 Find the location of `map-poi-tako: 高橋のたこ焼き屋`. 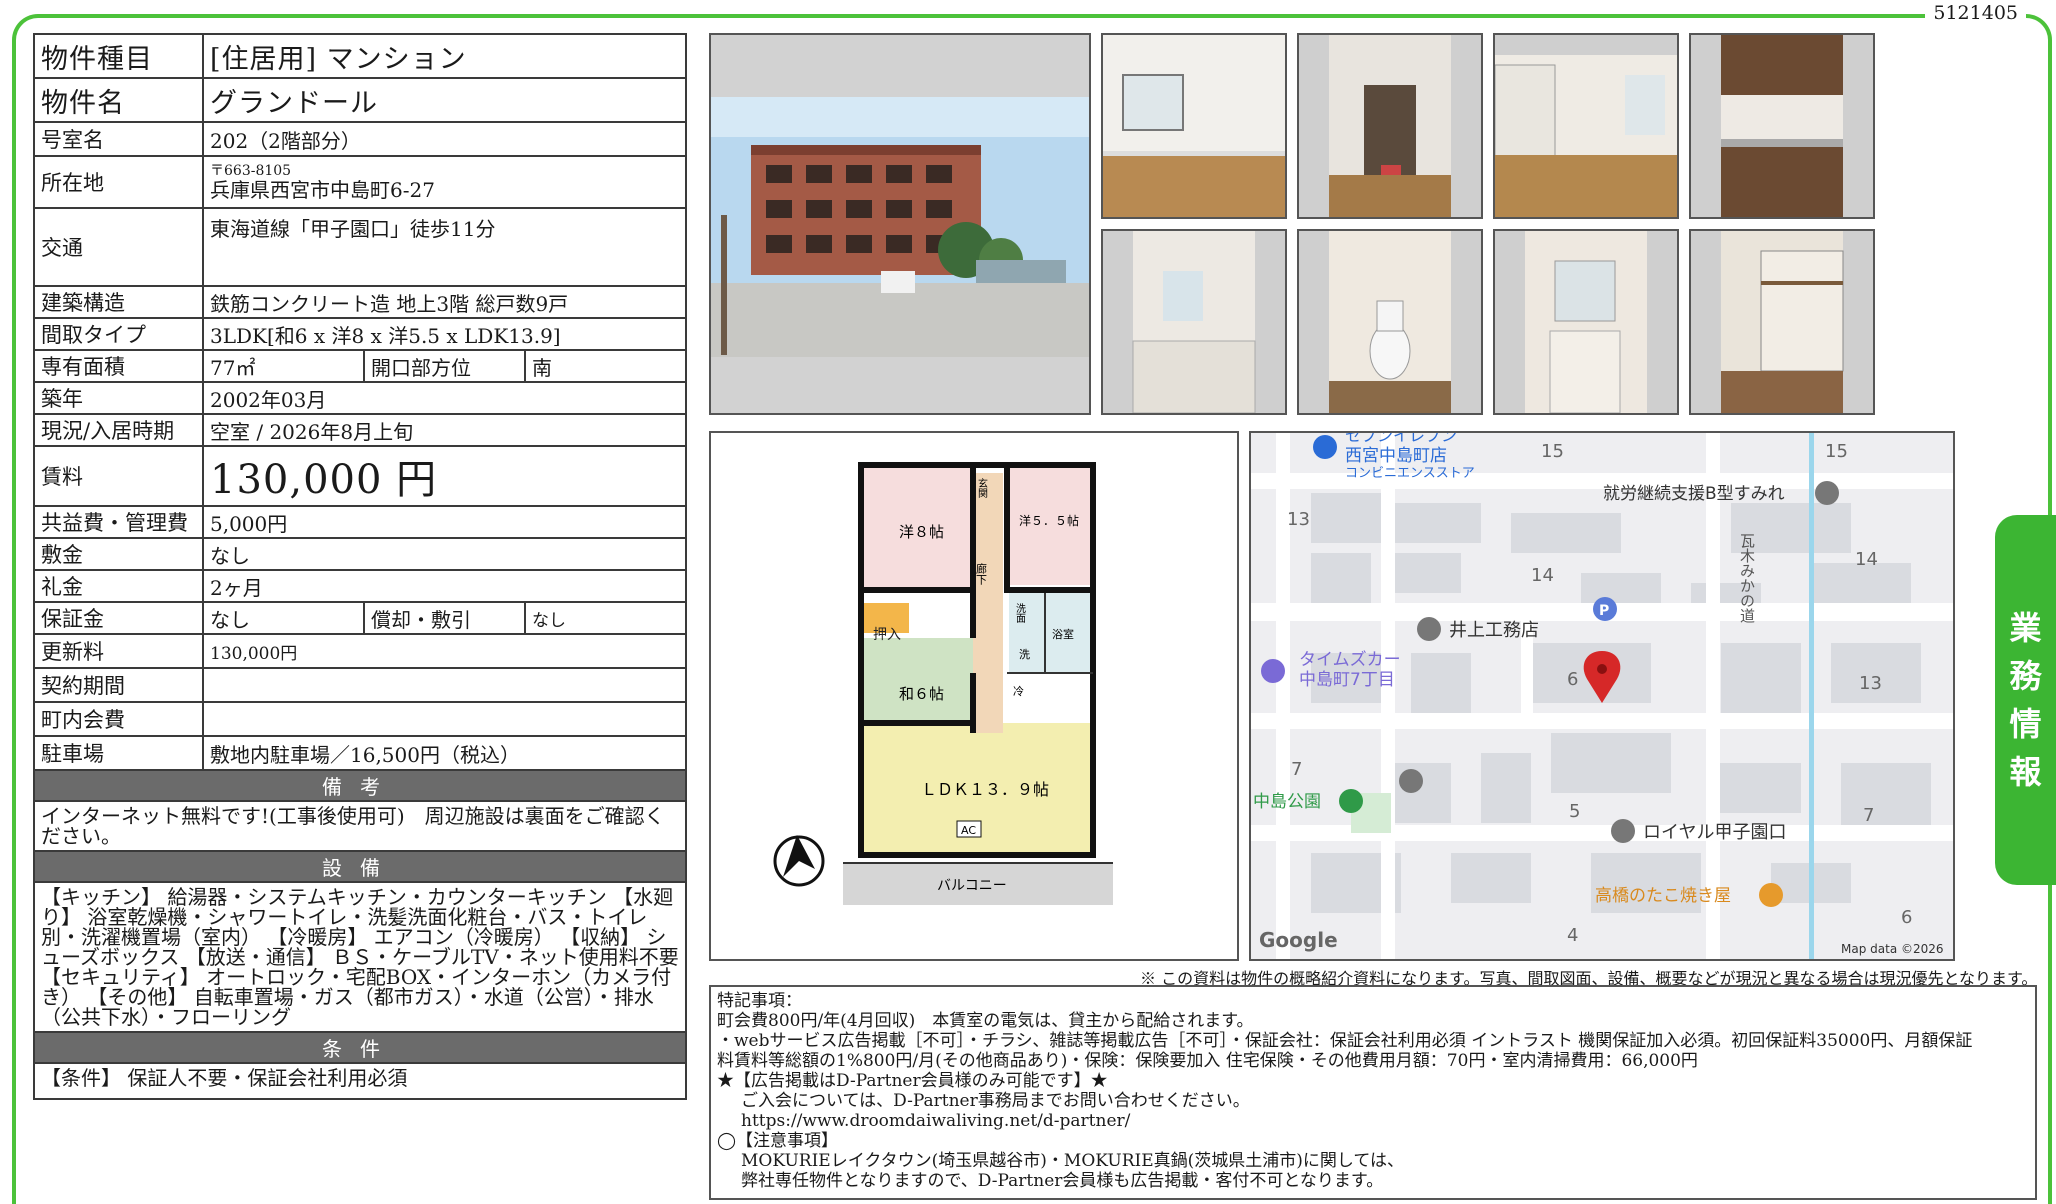

map-poi-tako: 高橋のたこ焼き屋 is located at coordinates (1663, 896).